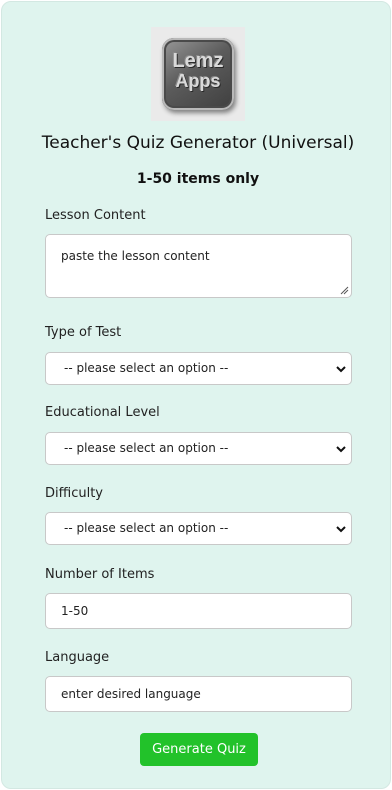 This screenshot has height=790, width=392. What do you see at coordinates (198, 179) in the screenshot?
I see `page-subtitle: 1-50 items only` at bounding box center [198, 179].